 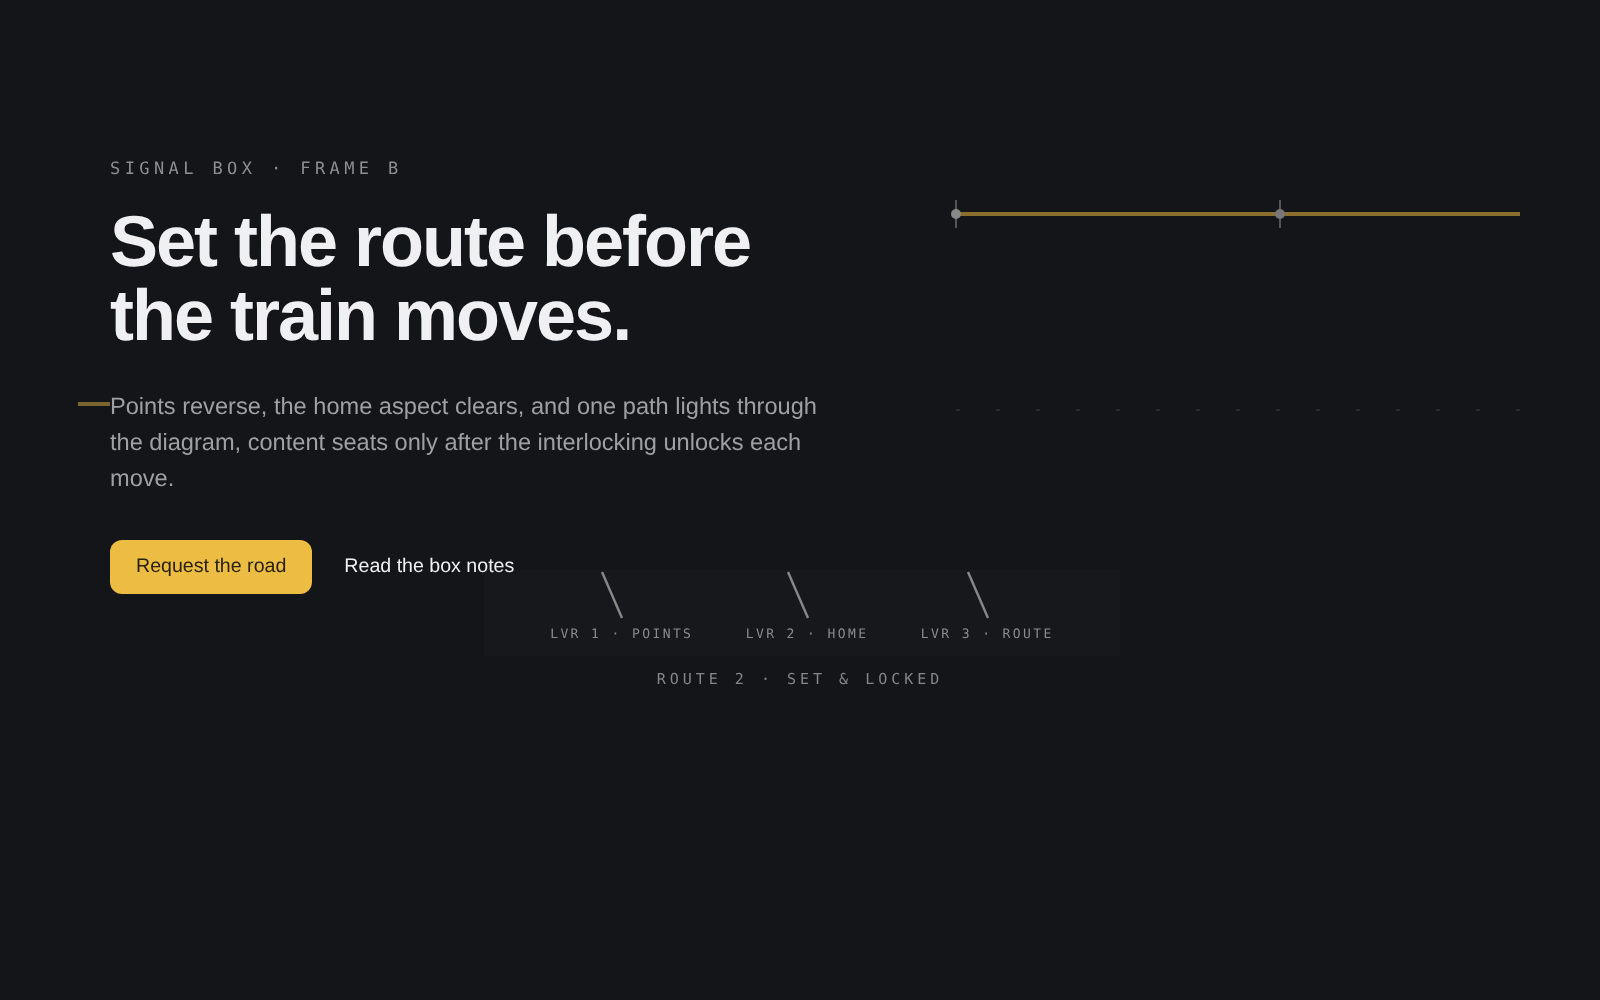 I want to click on eyebrow-label: SIGNAL BOX · FRAME B, so click(x=257, y=170).